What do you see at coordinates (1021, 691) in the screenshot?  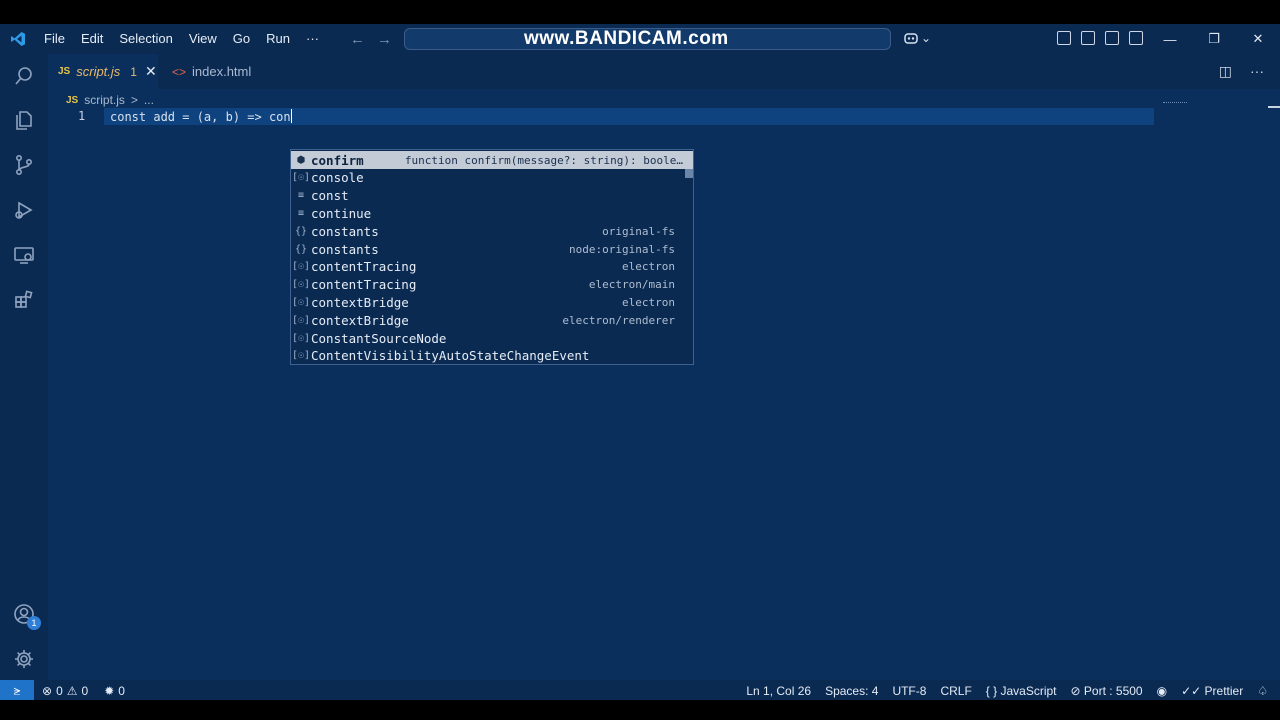 I see `language-mode: { } JavaScript` at bounding box center [1021, 691].